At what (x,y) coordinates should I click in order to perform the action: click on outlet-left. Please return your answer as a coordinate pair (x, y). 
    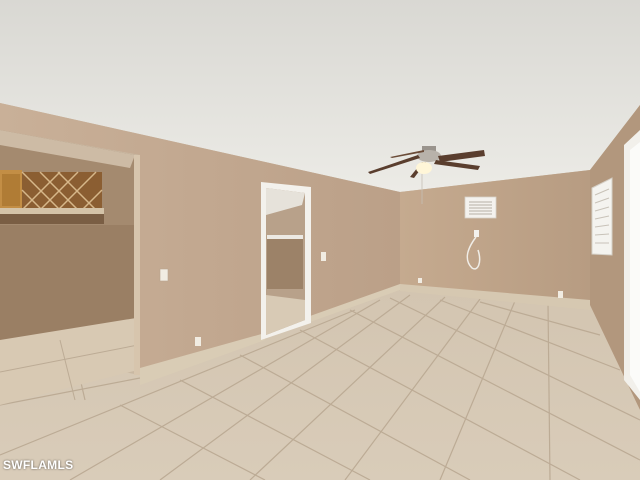
    Looking at the image, I should click on (198, 341).